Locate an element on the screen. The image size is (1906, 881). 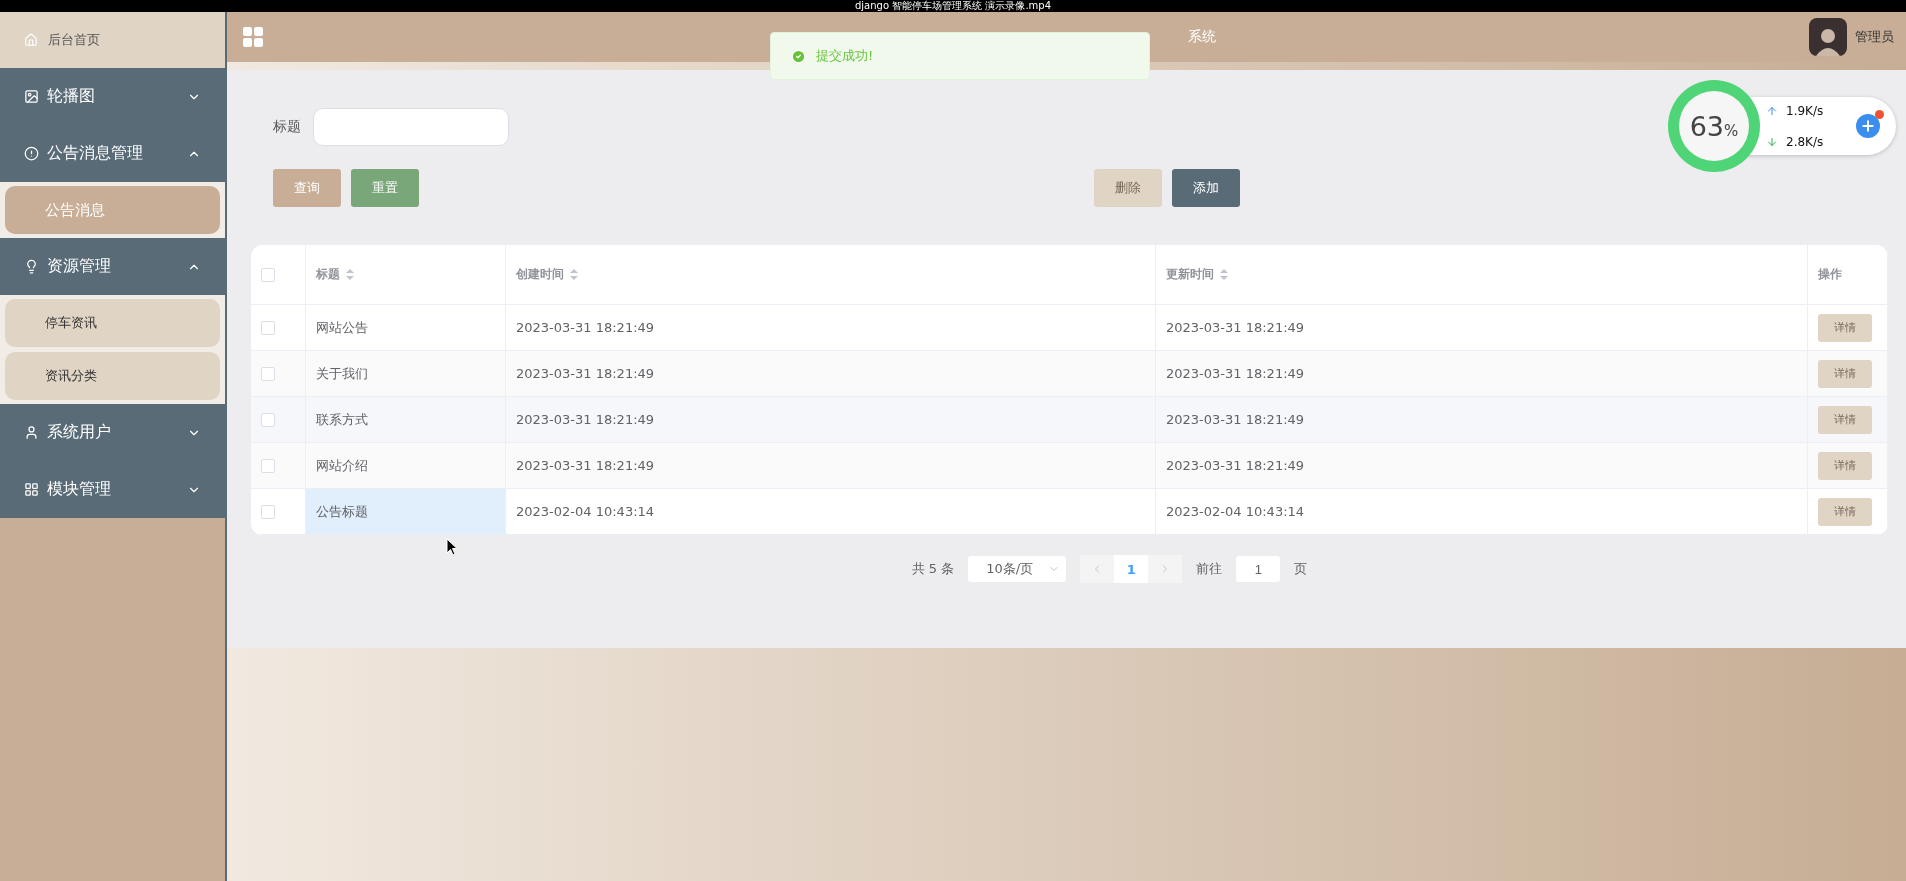
upload-icon is located at coordinates (1772, 110).